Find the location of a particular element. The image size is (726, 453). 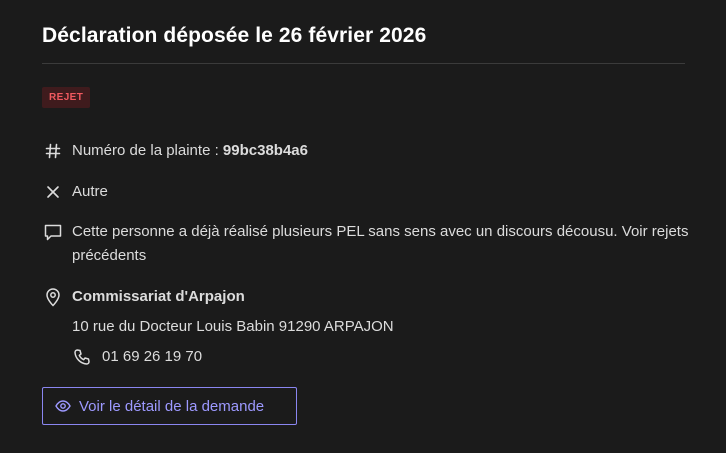

reason-row: Autre is located at coordinates (75, 192).